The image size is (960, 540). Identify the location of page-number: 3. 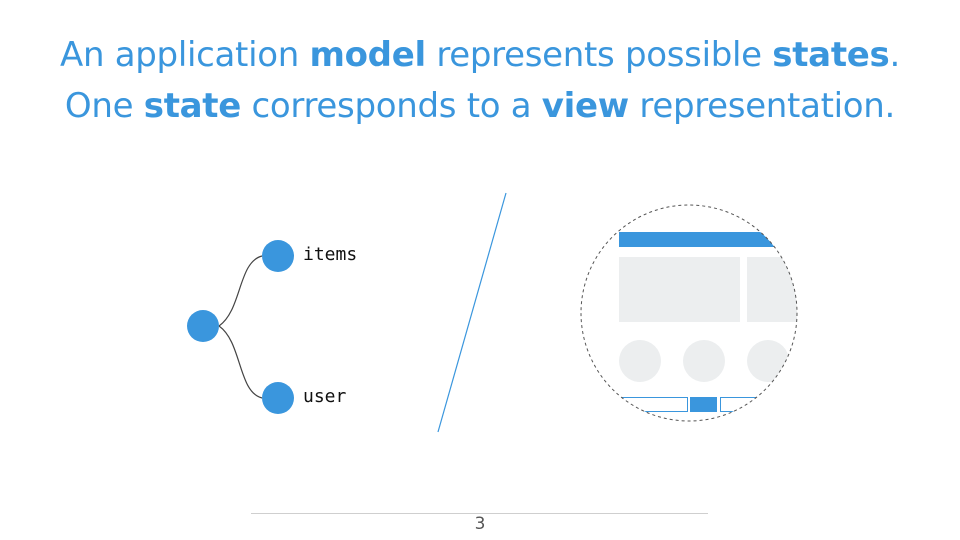
(480, 524).